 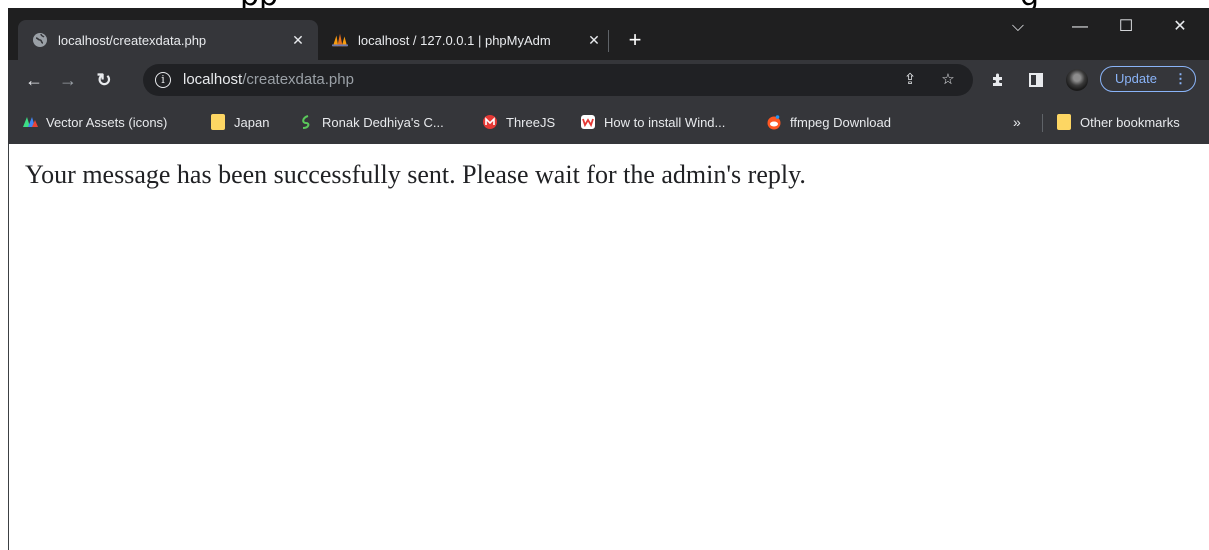 What do you see at coordinates (1036, 80) in the screenshot?
I see `side-panel-icon` at bounding box center [1036, 80].